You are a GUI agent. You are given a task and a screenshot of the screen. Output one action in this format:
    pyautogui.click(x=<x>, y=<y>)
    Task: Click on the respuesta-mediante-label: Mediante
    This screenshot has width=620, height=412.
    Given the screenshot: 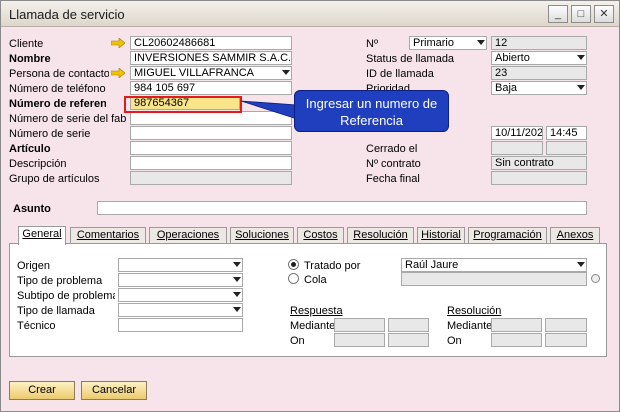 What is the action you would take?
    pyautogui.click(x=312, y=326)
    